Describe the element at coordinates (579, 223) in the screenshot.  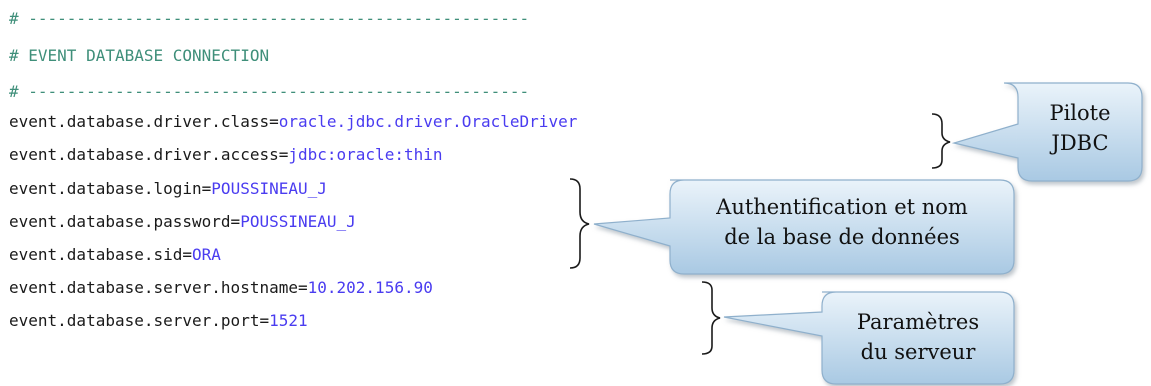
I see `brace-auth` at that location.